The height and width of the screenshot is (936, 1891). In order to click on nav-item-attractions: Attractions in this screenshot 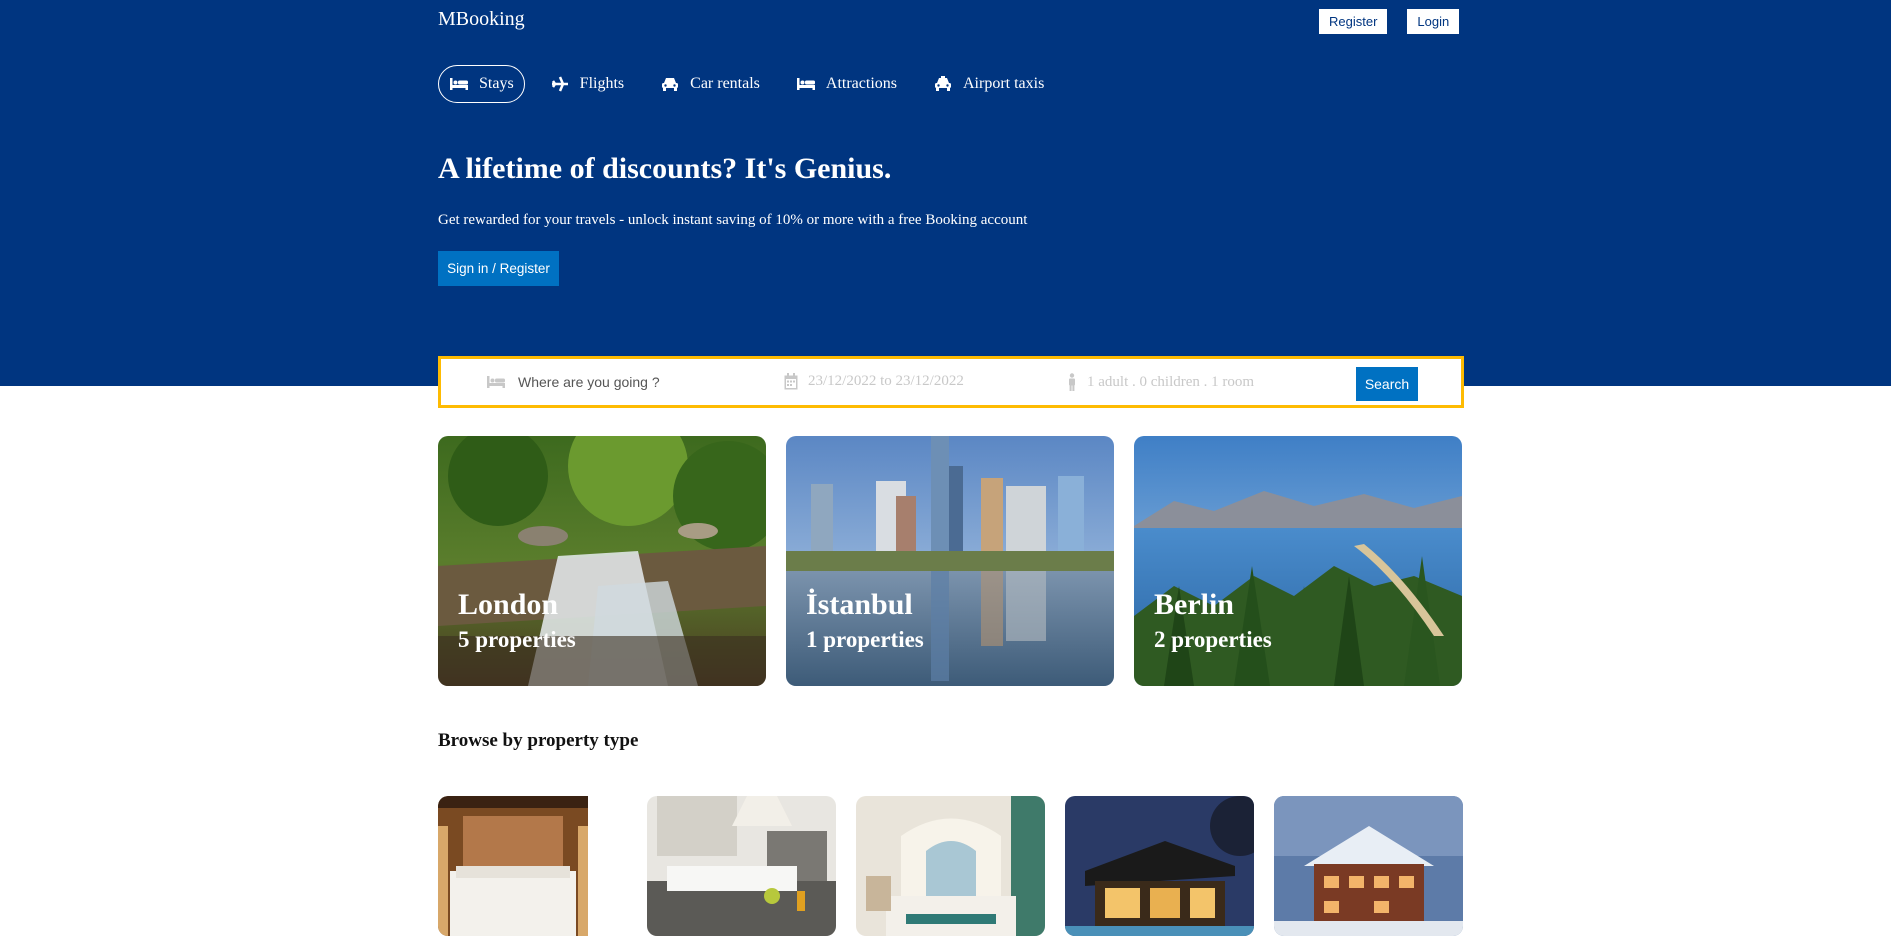, I will do `click(846, 84)`.